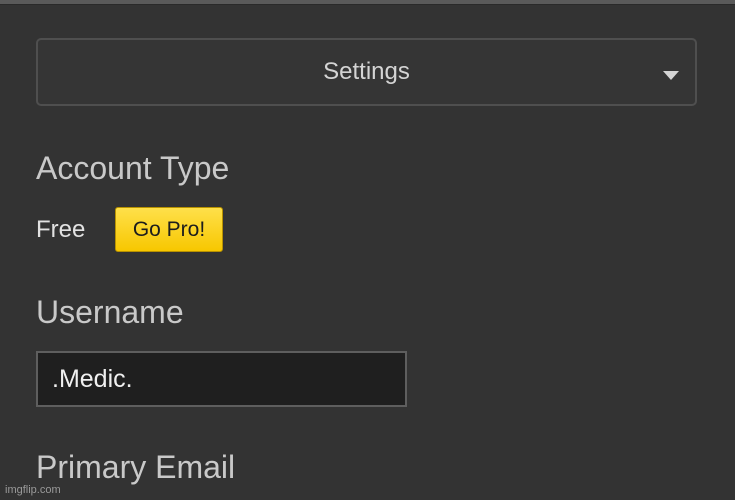 This screenshot has height=500, width=735. What do you see at coordinates (136, 467) in the screenshot?
I see `primary-email-heading: Primary Email` at bounding box center [136, 467].